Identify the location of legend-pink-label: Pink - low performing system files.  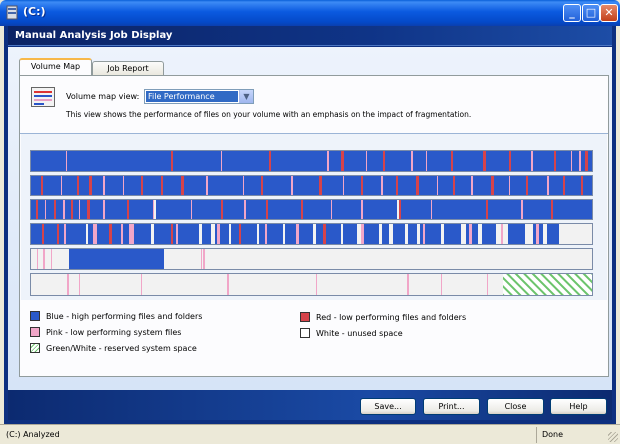
(114, 332).